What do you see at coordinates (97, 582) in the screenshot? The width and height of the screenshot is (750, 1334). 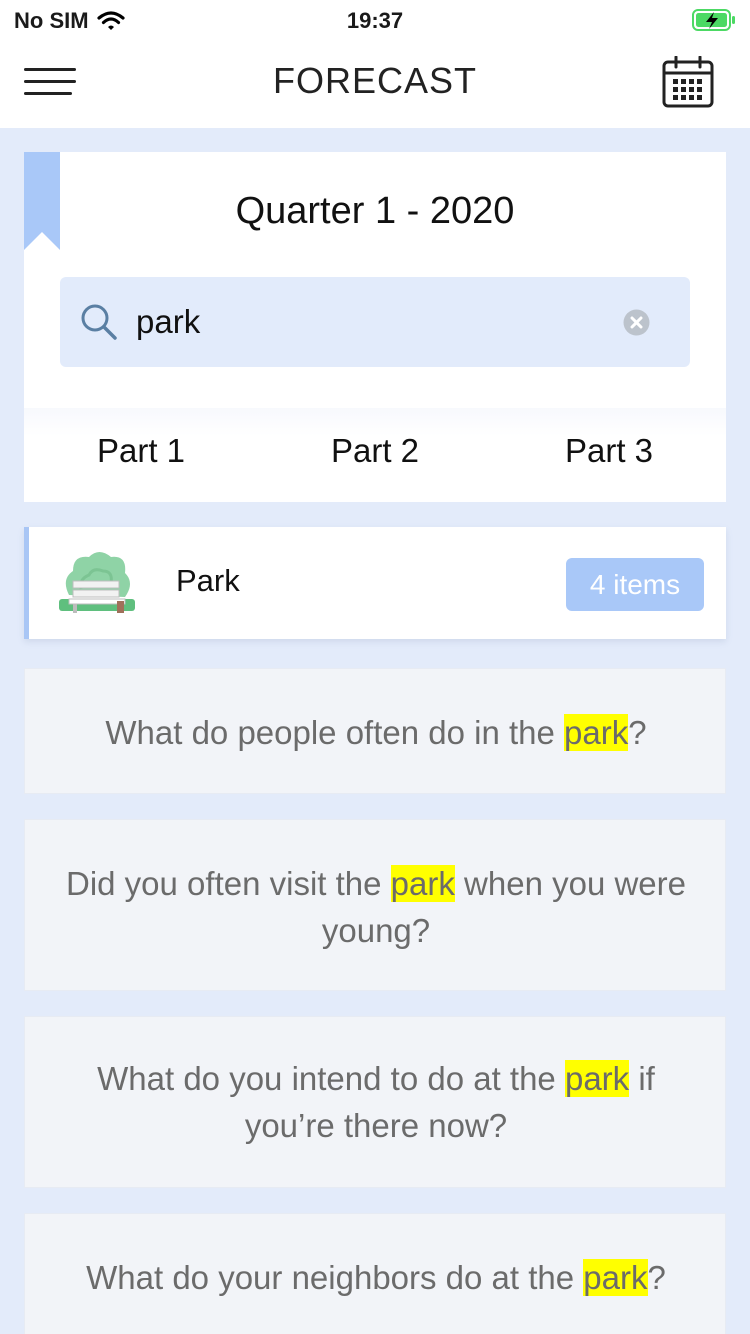 I see `park-icon` at bounding box center [97, 582].